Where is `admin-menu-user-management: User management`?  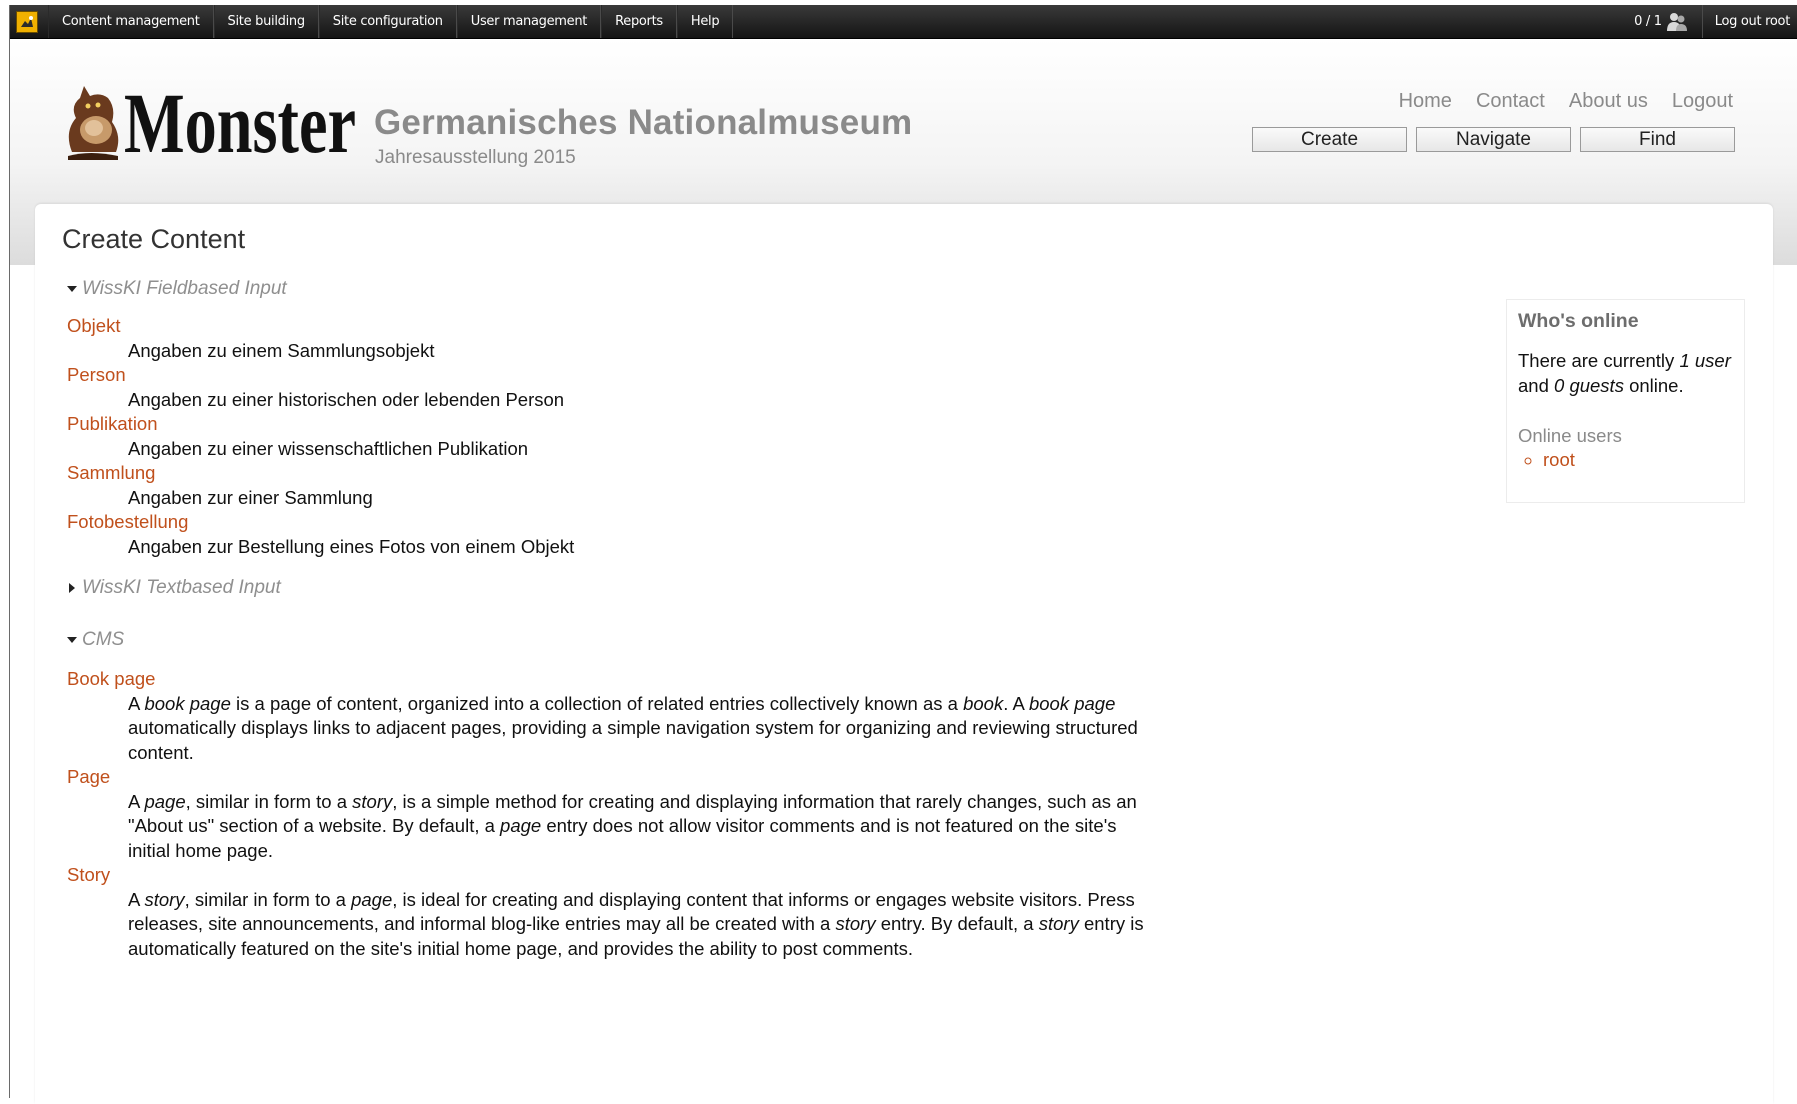 admin-menu-user-management: User management is located at coordinates (529, 21).